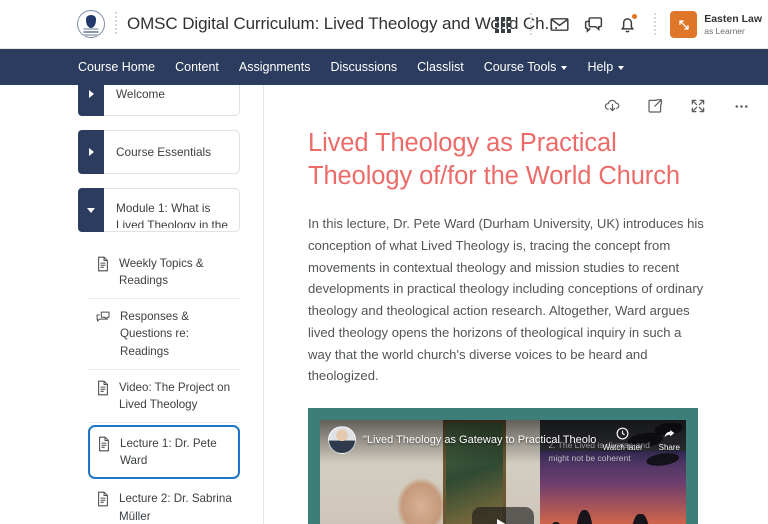  What do you see at coordinates (698, 106) in the screenshot?
I see `fullscreen-icon` at bounding box center [698, 106].